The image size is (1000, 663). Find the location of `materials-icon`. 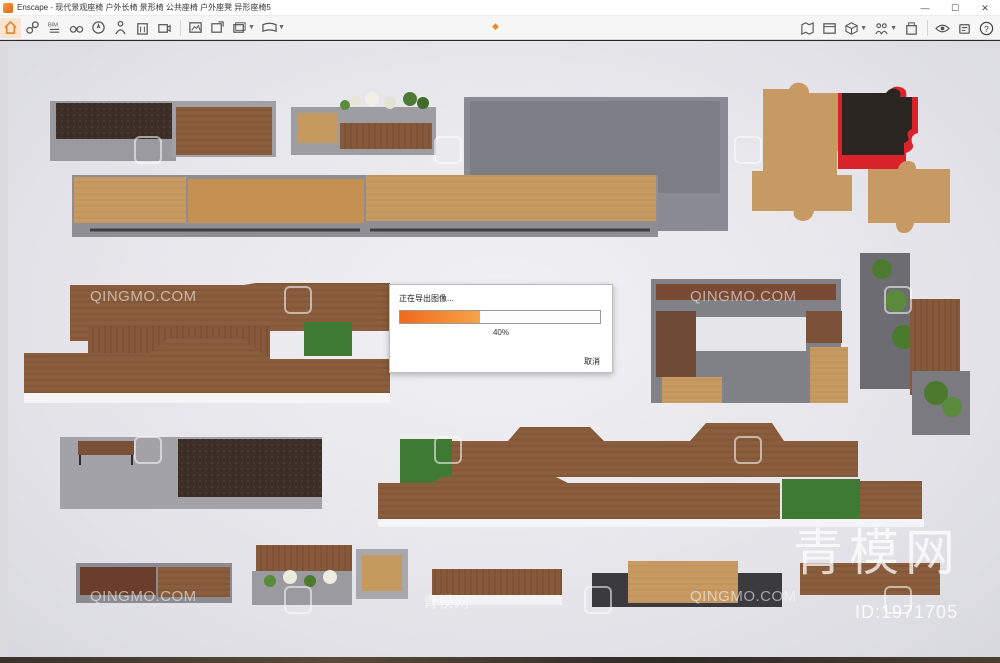

materials-icon is located at coordinates (911, 28).